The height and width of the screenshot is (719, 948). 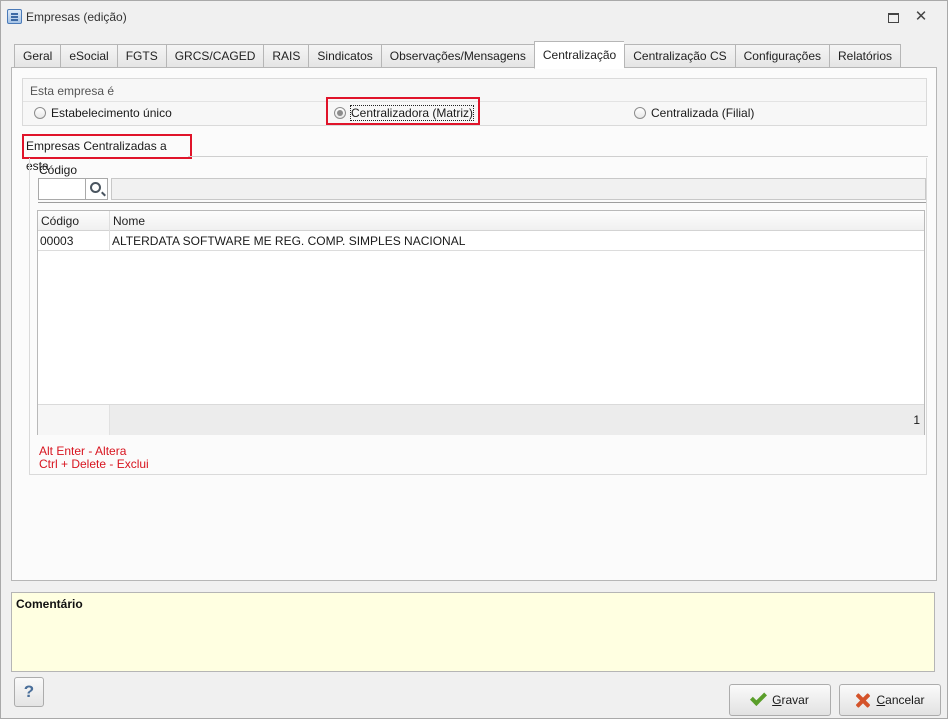 What do you see at coordinates (862, 700) in the screenshot?
I see `close-x-icon` at bounding box center [862, 700].